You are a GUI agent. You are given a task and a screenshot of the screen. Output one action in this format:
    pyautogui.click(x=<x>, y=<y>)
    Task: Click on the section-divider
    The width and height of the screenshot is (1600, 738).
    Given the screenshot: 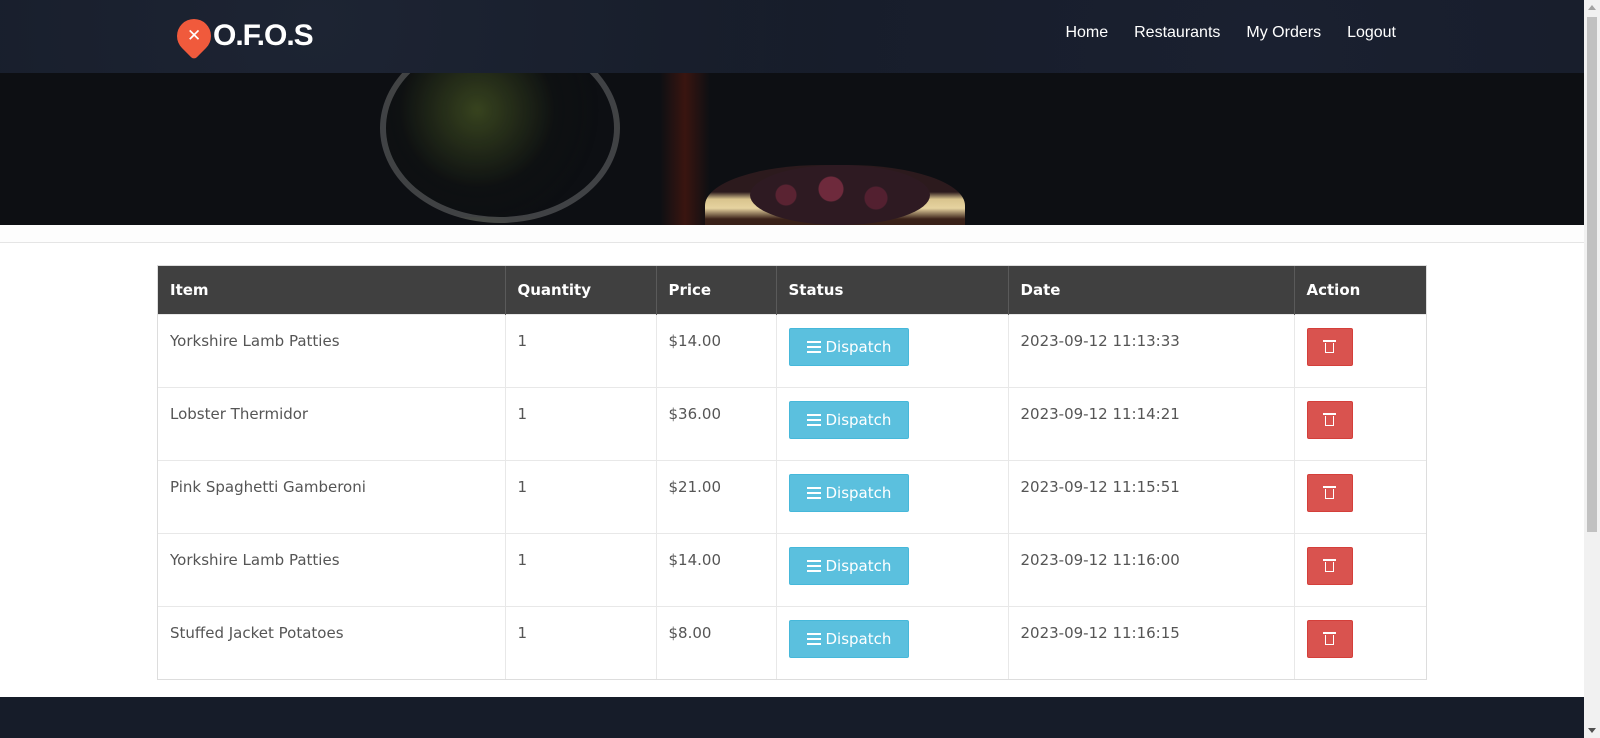 What is the action you would take?
    pyautogui.click(x=792, y=234)
    